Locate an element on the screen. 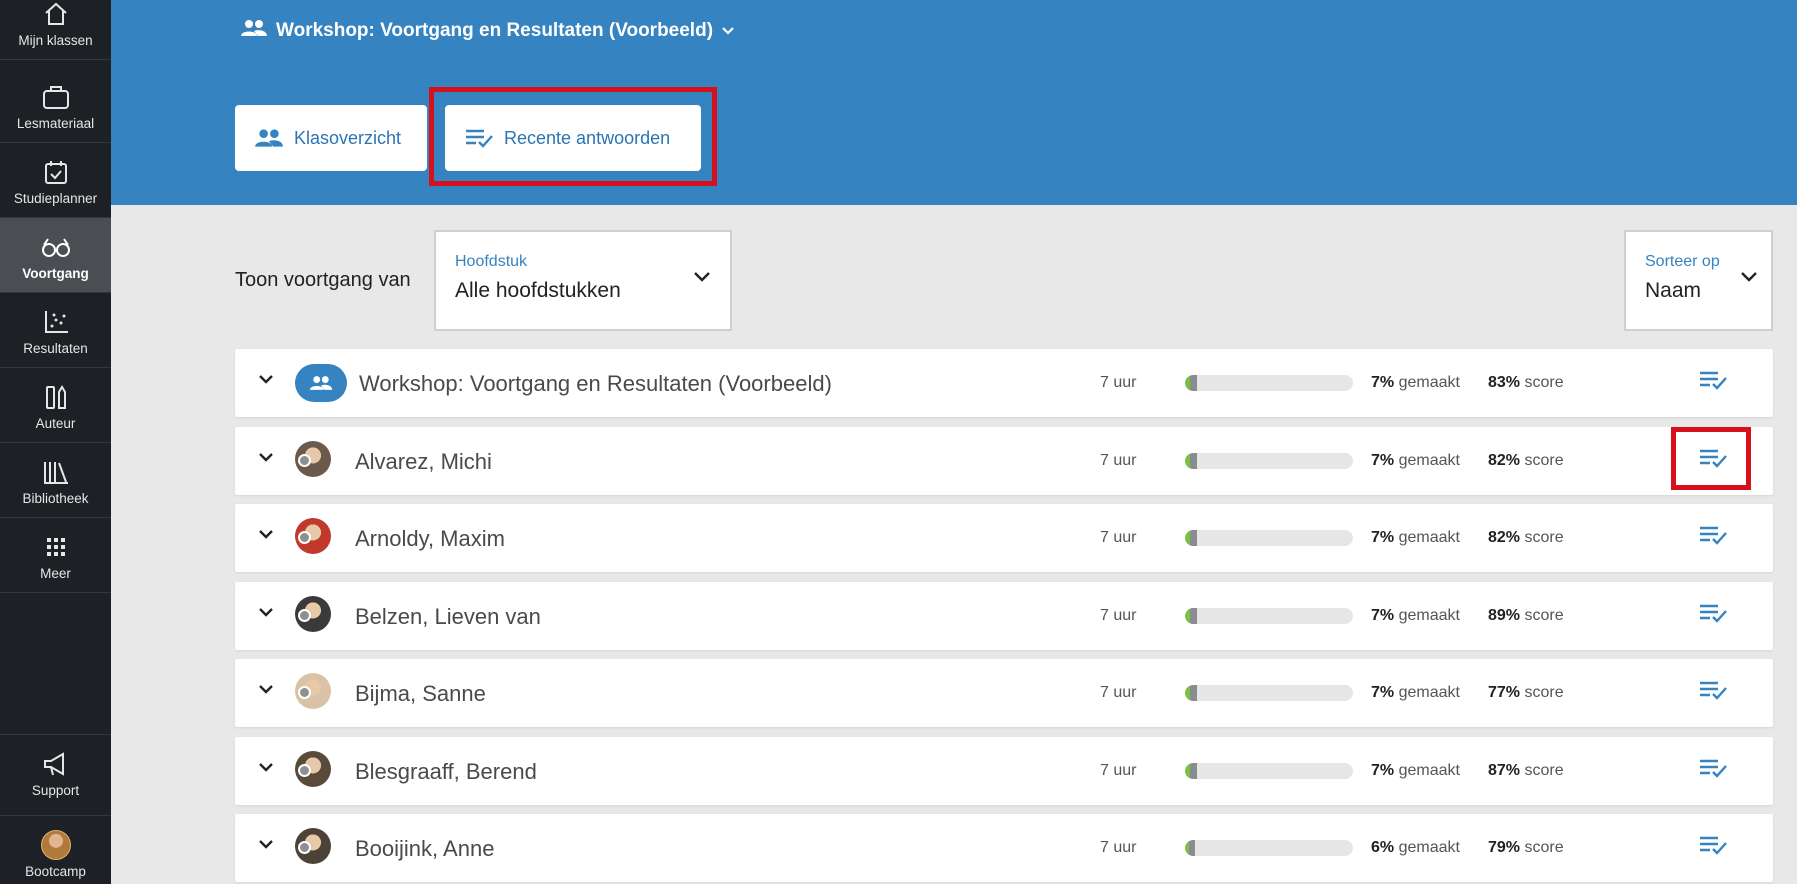 Image resolution: width=1797 pixels, height=884 pixels. made-percentage: 6% gemaakt is located at coordinates (1415, 848).